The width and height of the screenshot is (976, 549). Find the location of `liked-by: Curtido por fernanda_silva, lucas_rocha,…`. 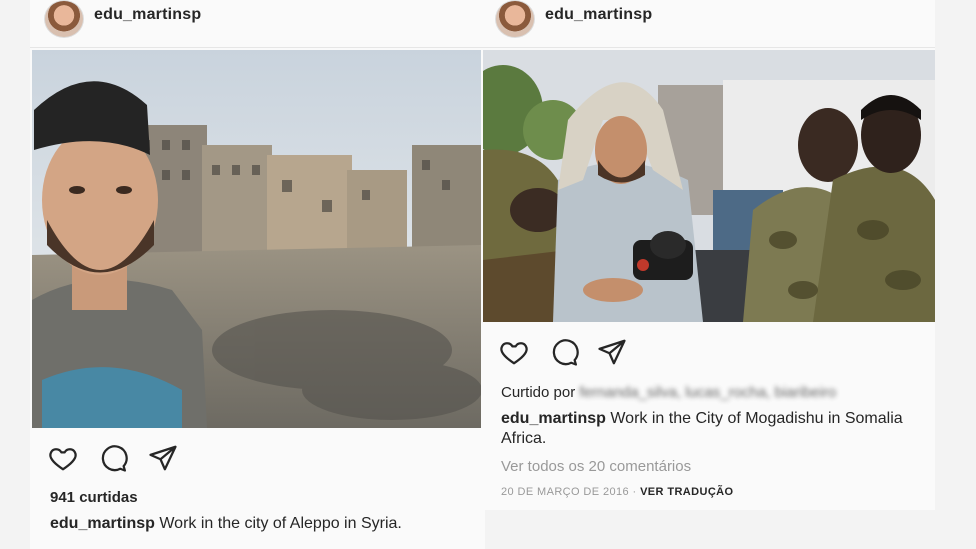

liked-by: Curtido por fernanda_silva, lucas_rocha,… is located at coordinates (668, 393).